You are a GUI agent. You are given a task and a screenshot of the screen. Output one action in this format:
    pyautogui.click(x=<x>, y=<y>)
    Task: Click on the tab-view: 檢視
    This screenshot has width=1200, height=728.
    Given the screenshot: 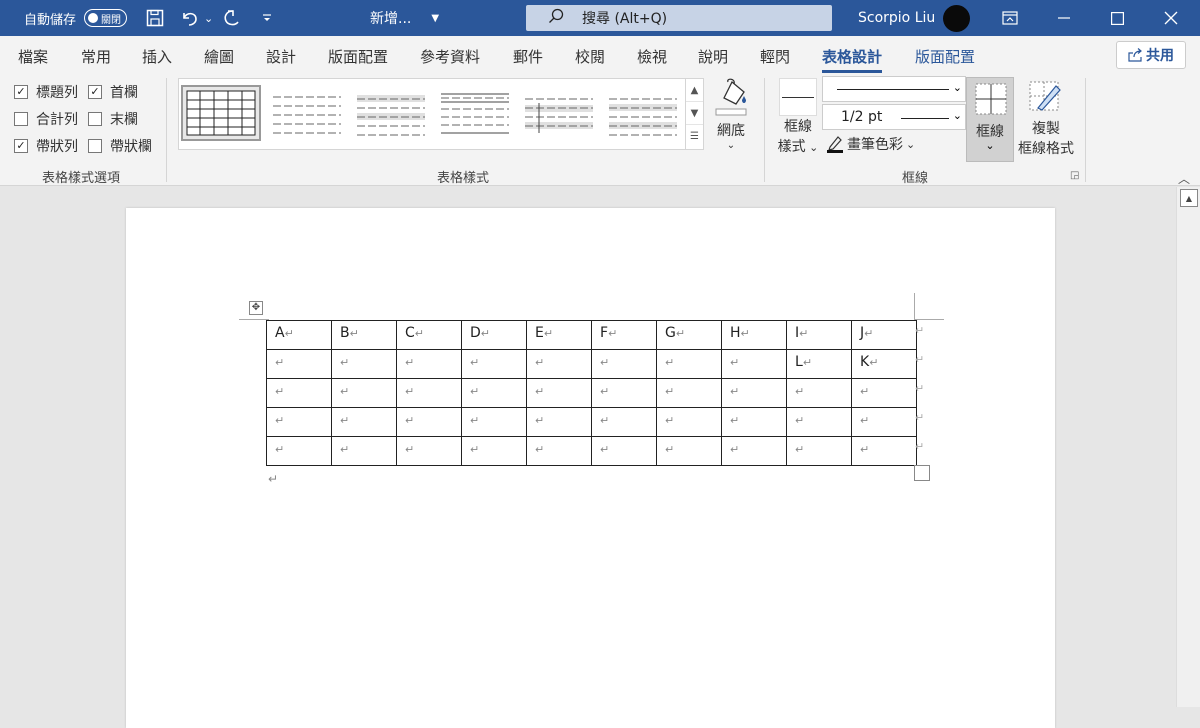 What is the action you would take?
    pyautogui.click(x=652, y=56)
    